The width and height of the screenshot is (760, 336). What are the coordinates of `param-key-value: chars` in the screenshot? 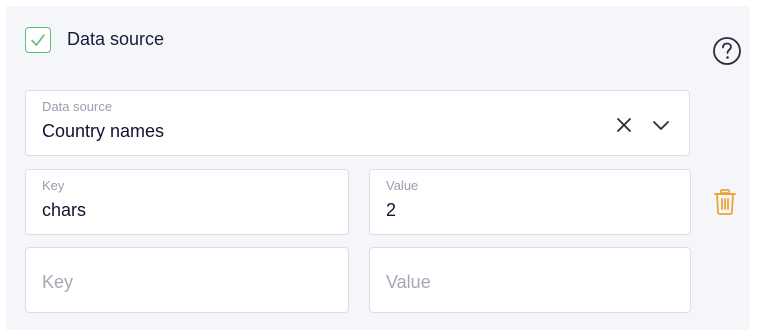 It's located at (64, 210).